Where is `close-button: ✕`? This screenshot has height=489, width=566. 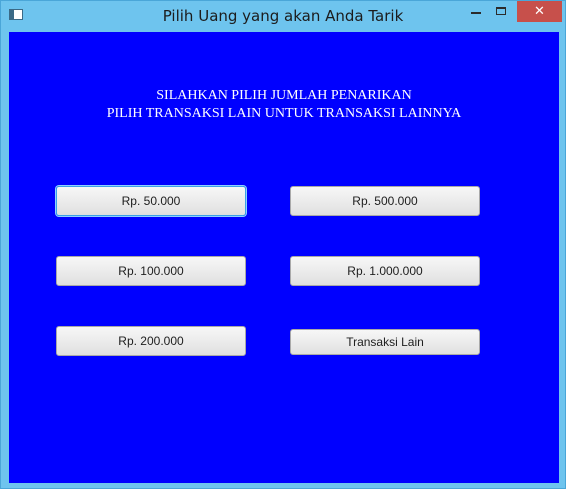 close-button: ✕ is located at coordinates (539, 11).